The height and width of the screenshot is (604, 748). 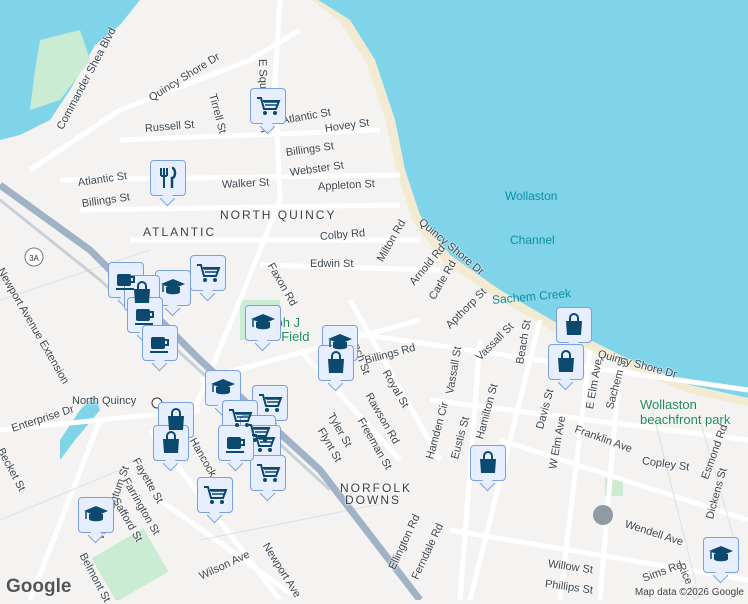 What do you see at coordinates (34, 258) in the screenshot?
I see `route-shield-label: 3A` at bounding box center [34, 258].